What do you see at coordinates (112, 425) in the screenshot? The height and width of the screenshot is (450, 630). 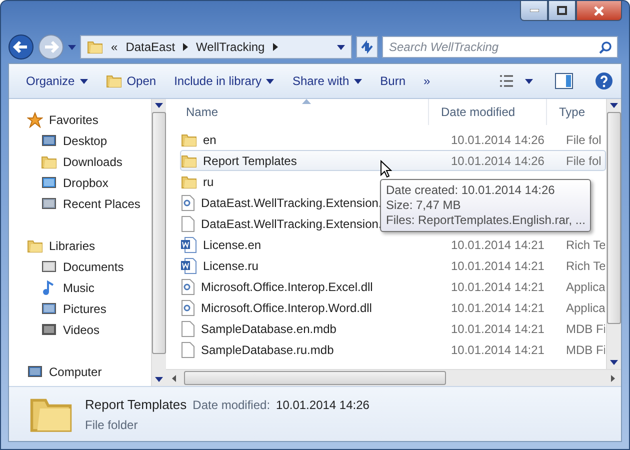 I see `details-type: File folder` at bounding box center [112, 425].